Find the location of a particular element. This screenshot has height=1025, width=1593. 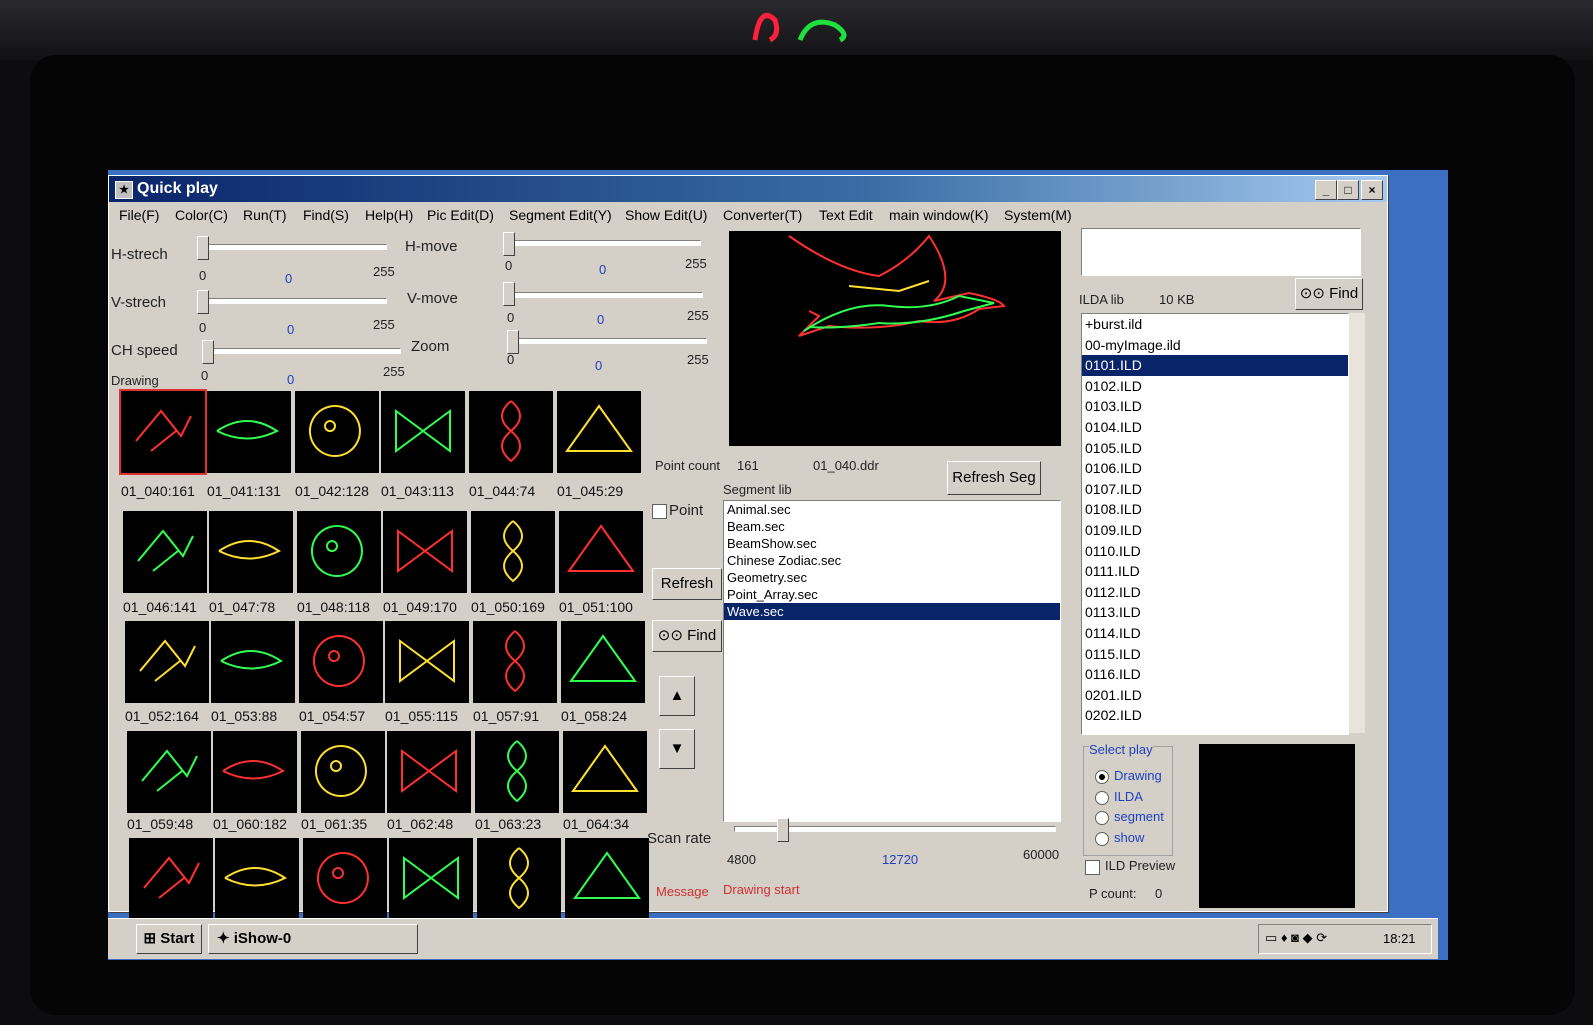

move-up-button: ▲ is located at coordinates (677, 696).